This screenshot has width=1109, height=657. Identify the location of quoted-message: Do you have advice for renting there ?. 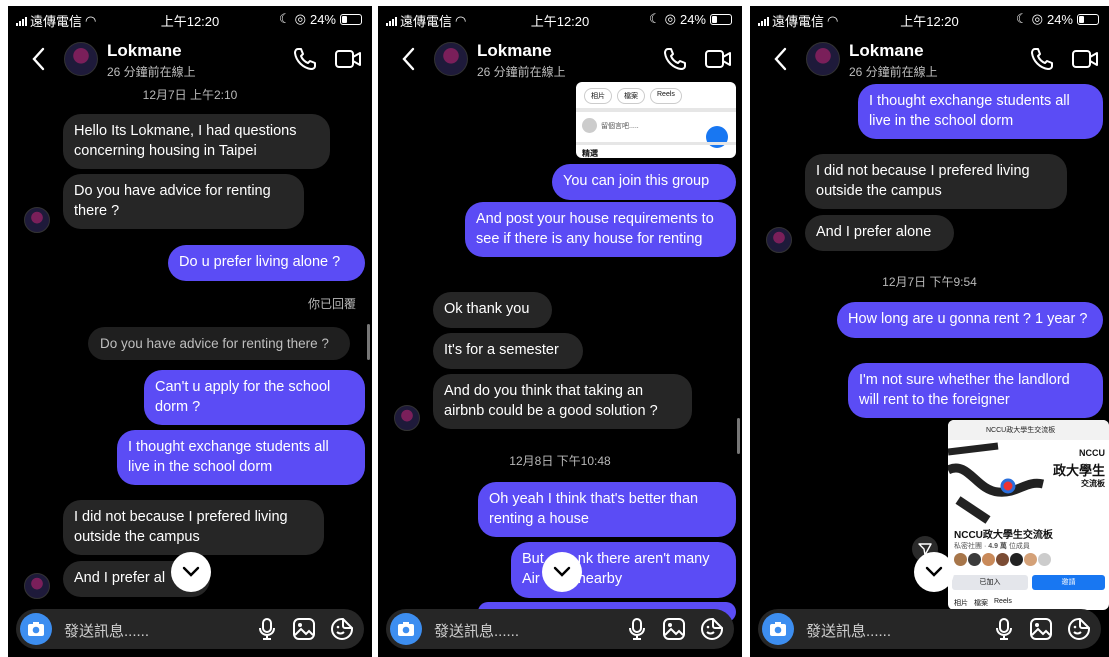
(219, 343).